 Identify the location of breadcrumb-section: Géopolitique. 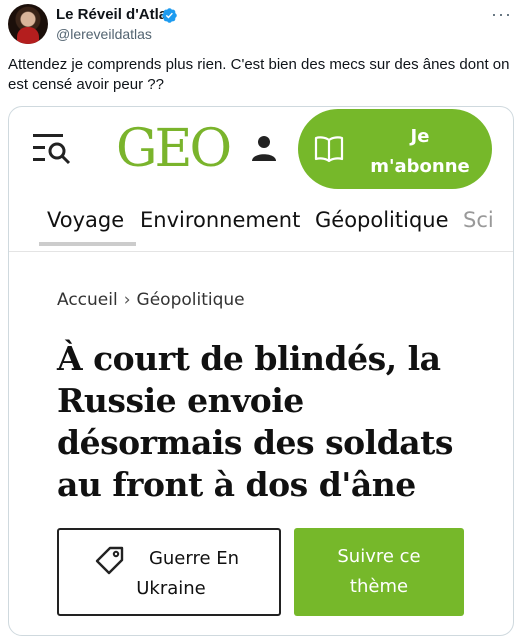
(191, 300).